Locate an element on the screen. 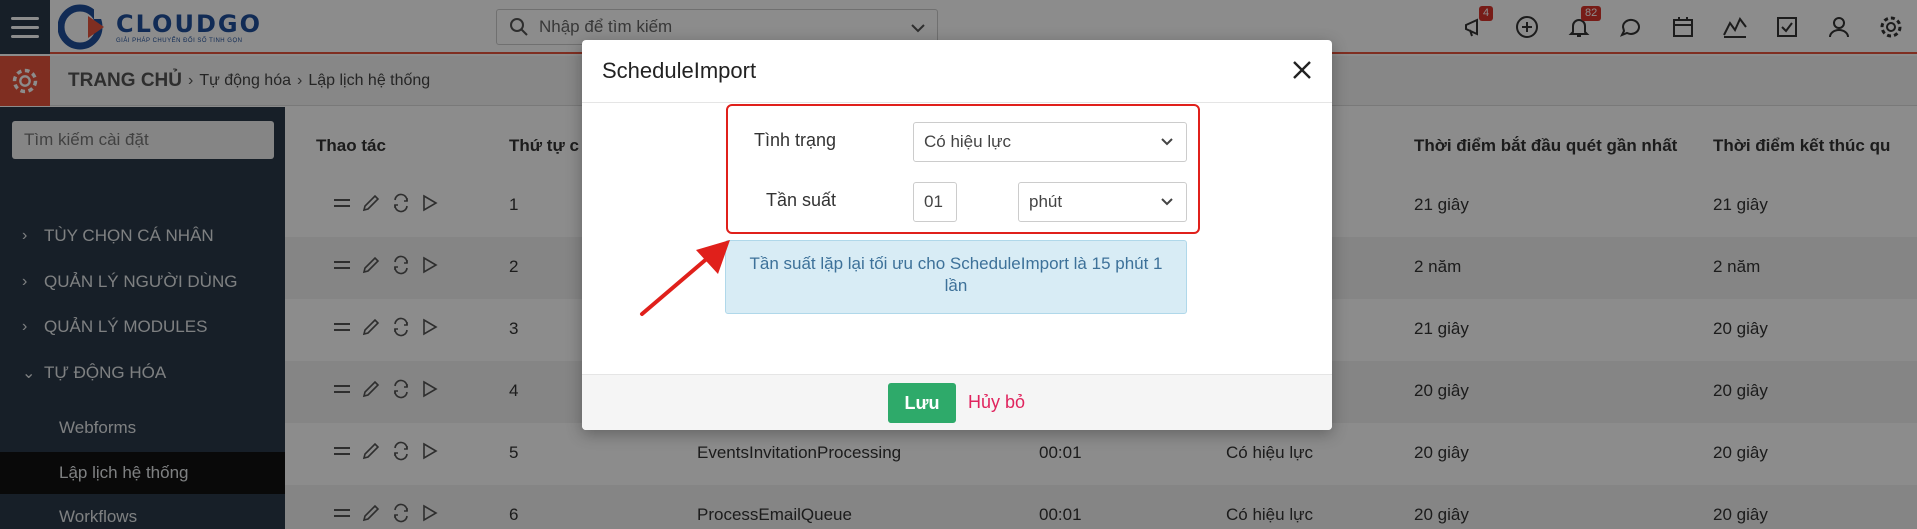 This screenshot has height=529, width=1917. cancel-button: Hủy bỏ is located at coordinates (996, 402).